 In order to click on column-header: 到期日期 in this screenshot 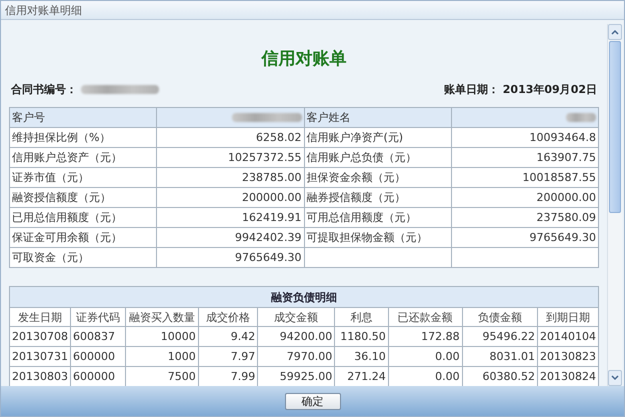, I will do `click(567, 317)`.